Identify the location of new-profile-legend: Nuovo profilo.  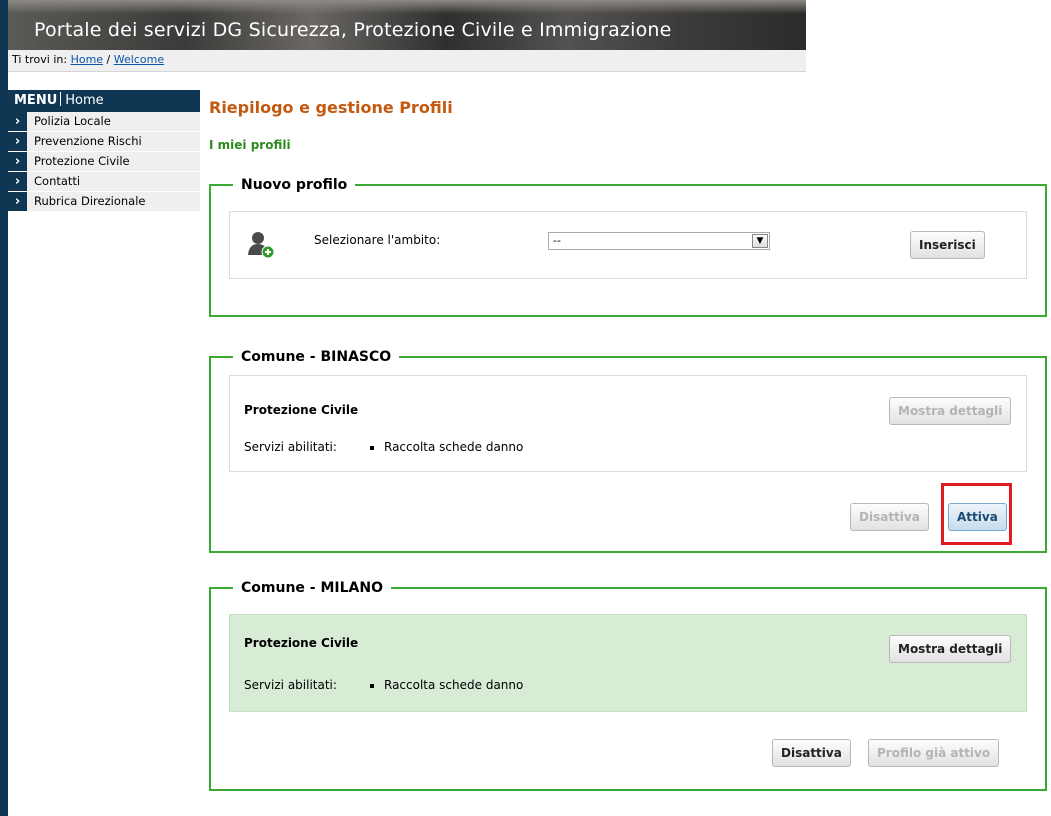
(294, 185).